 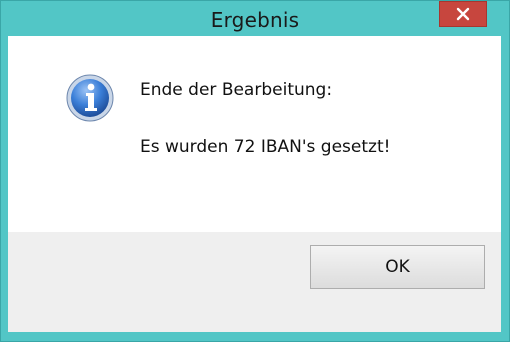 I want to click on info-icon, so click(x=90, y=98).